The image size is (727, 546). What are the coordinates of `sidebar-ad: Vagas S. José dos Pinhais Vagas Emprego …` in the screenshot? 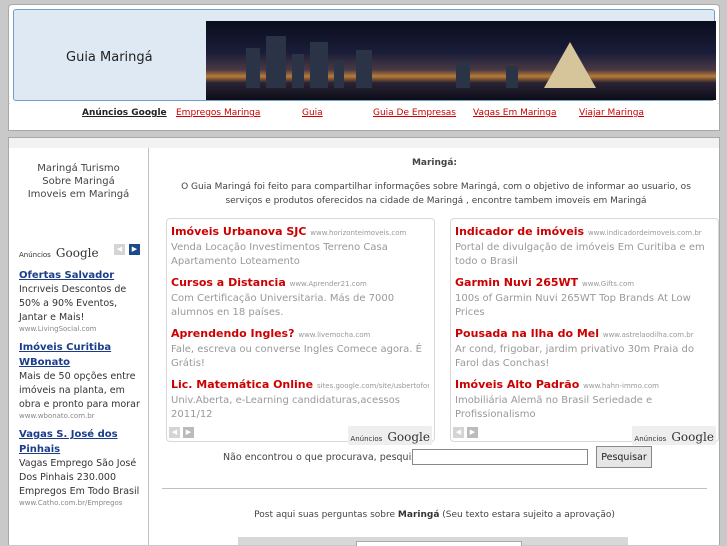 It's located at (82, 467).